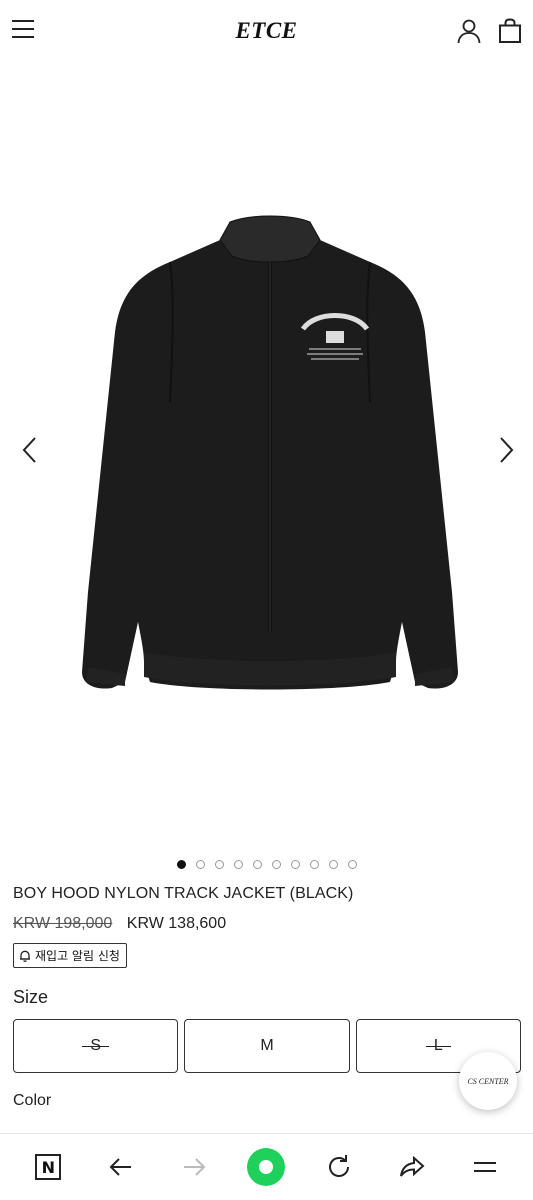  I want to click on browser-toolbar: N, so click(266, 1166).